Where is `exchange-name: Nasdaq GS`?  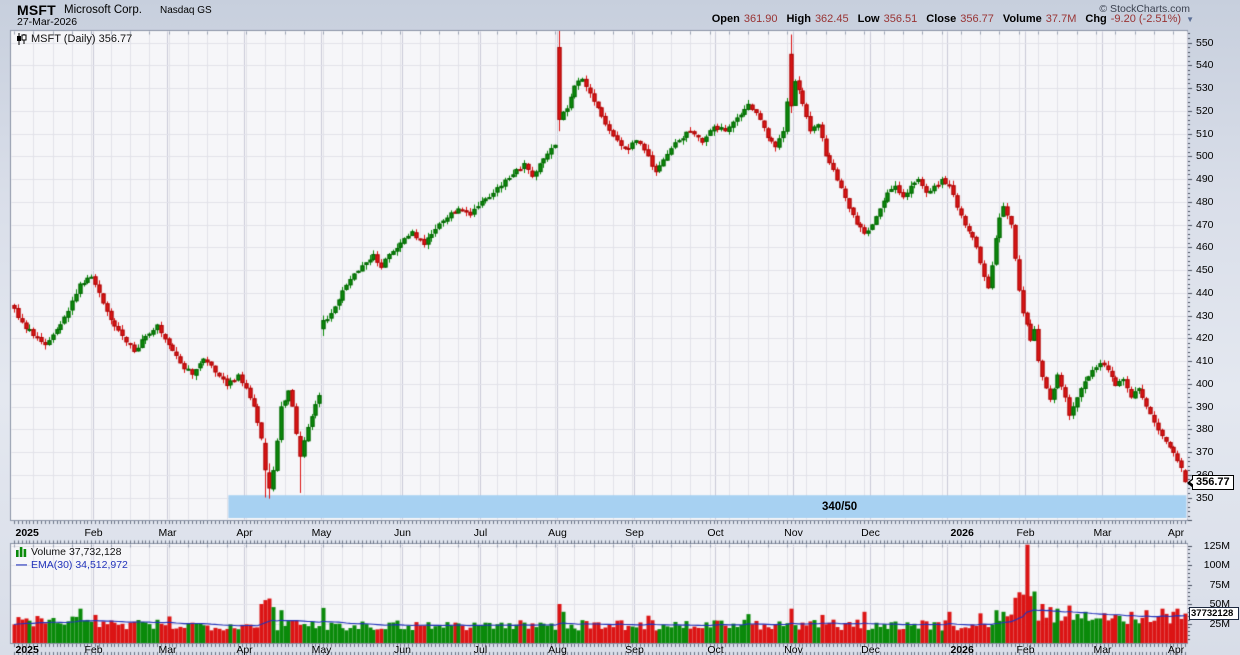
exchange-name: Nasdaq GS is located at coordinates (186, 10).